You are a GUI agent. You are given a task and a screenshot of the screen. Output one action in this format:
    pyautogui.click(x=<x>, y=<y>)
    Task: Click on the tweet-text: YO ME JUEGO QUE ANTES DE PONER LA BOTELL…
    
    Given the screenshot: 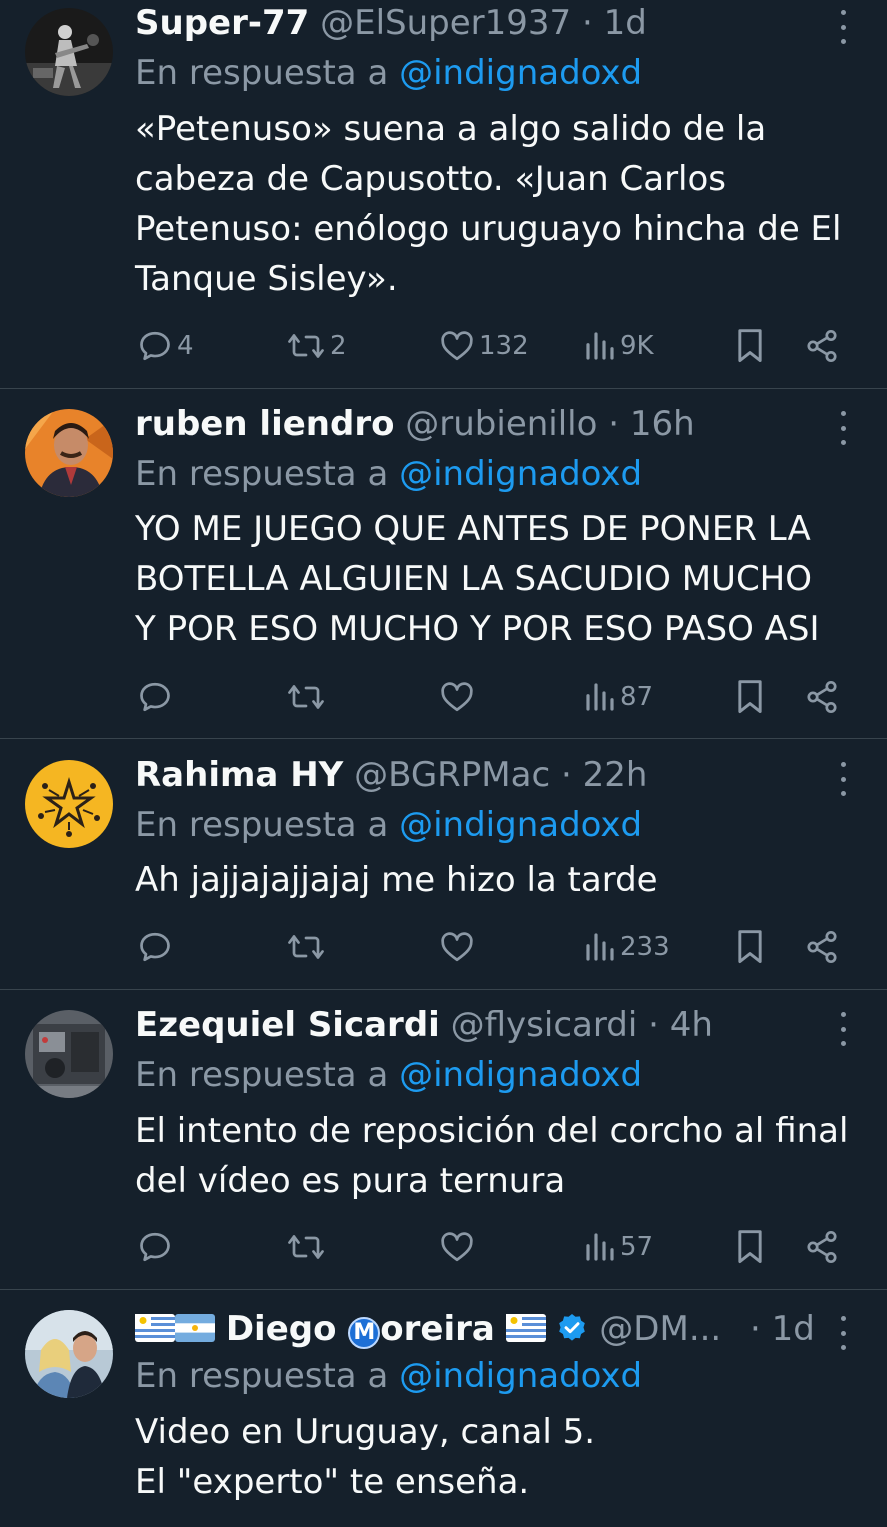 What is the action you would take?
    pyautogui.click(x=477, y=579)
    